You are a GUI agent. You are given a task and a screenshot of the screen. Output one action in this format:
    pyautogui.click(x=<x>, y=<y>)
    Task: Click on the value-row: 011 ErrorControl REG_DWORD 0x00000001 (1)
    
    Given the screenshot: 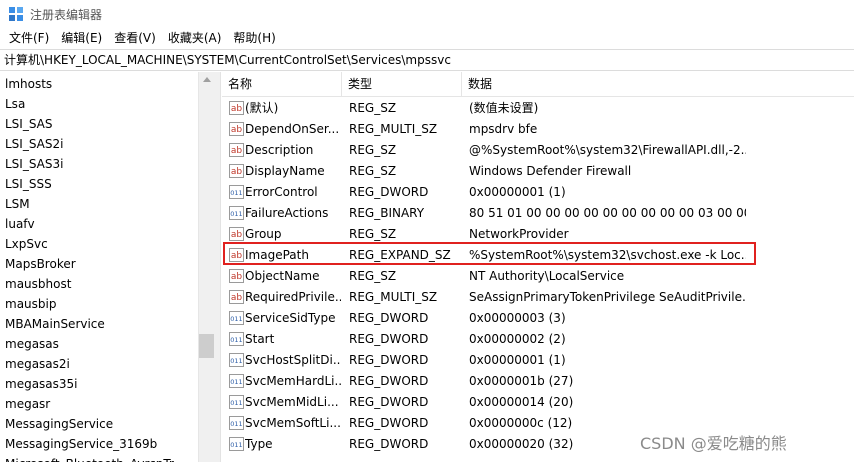 What is the action you would take?
    pyautogui.click(x=538, y=192)
    